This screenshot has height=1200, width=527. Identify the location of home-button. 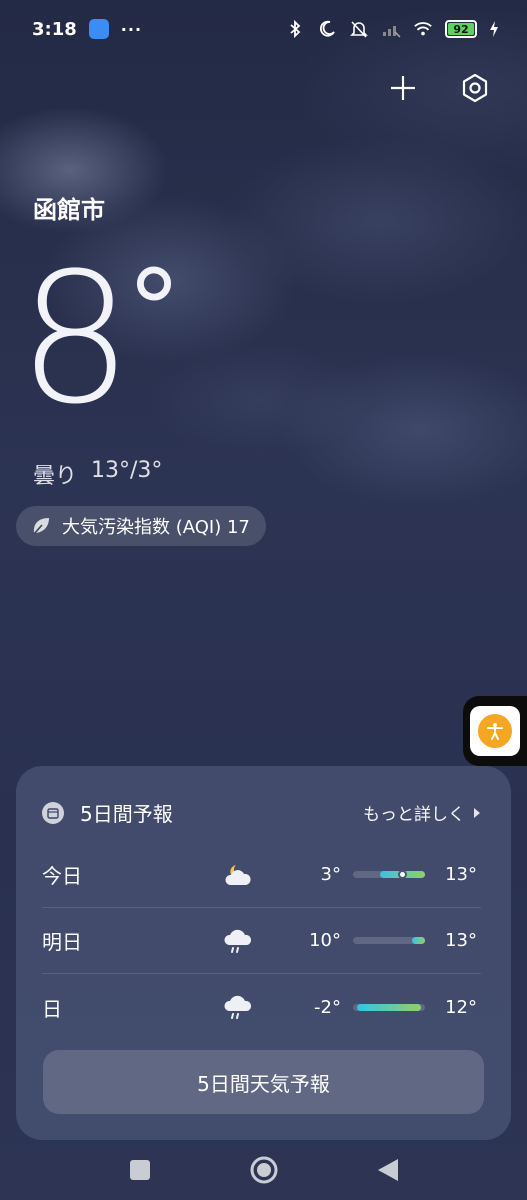
(264, 1170).